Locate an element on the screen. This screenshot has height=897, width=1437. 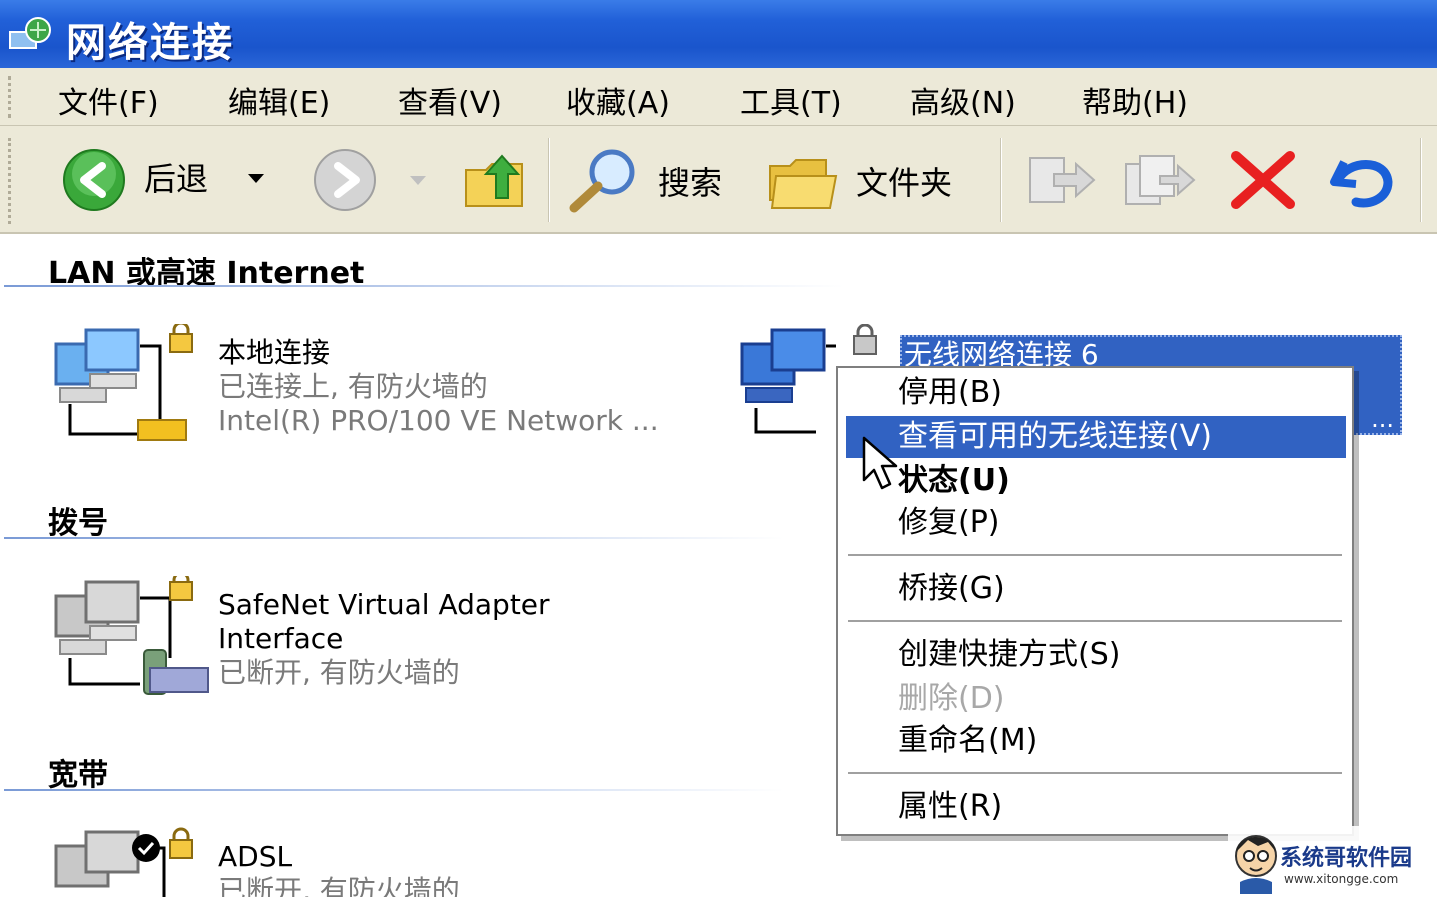
search-button: 搜索 is located at coordinates (656, 180).